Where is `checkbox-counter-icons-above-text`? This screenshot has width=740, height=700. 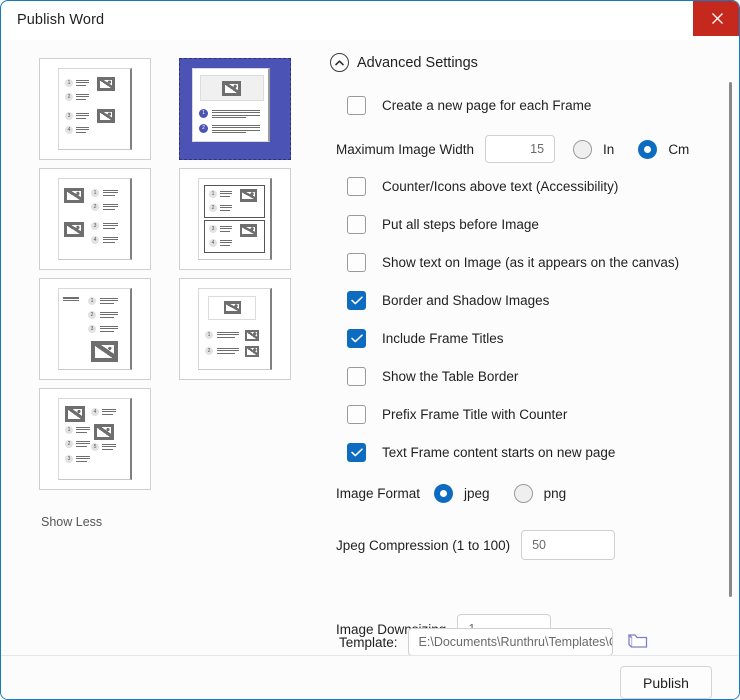
checkbox-counter-icons-above-text is located at coordinates (356, 186).